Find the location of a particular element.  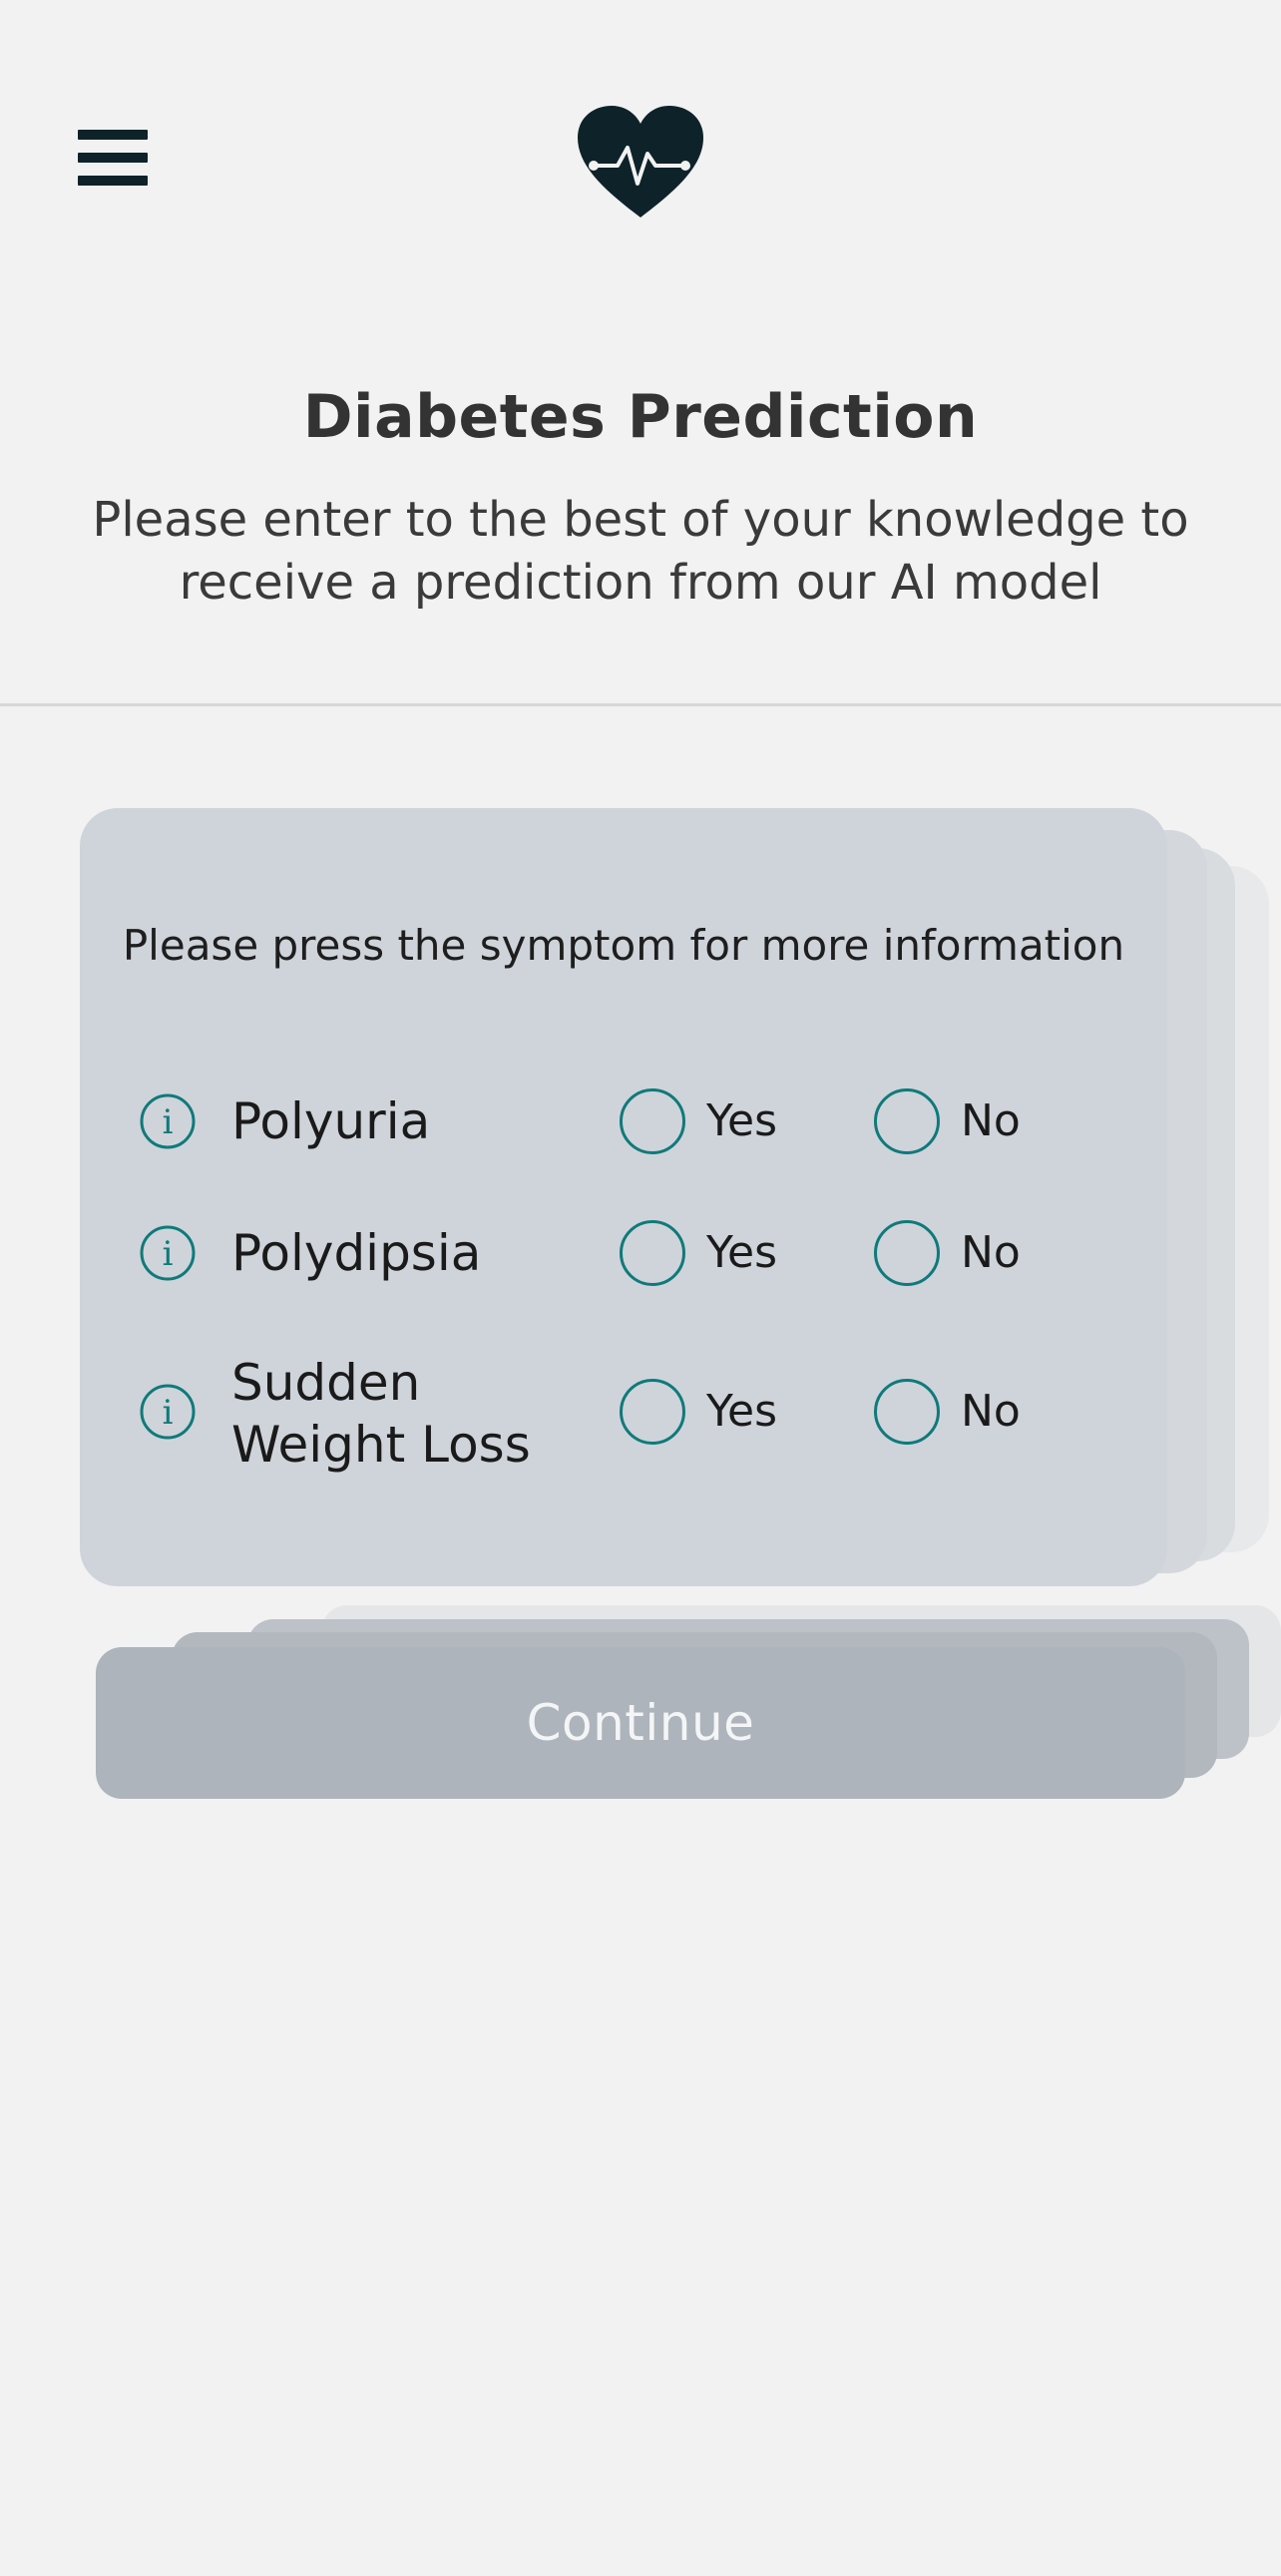

symptom-label-polyuria: Polyuria is located at coordinates (330, 1121).